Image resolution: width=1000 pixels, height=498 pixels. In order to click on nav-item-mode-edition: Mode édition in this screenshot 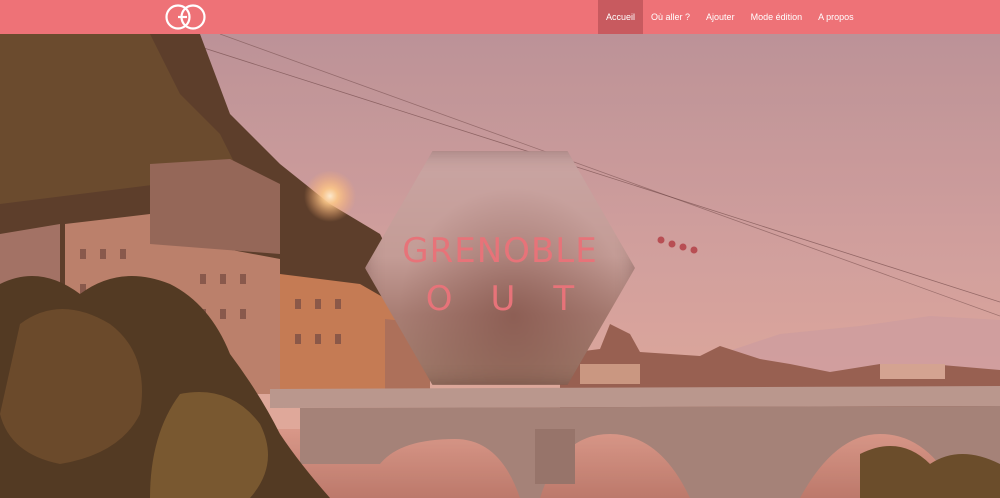, I will do `click(777, 17)`.